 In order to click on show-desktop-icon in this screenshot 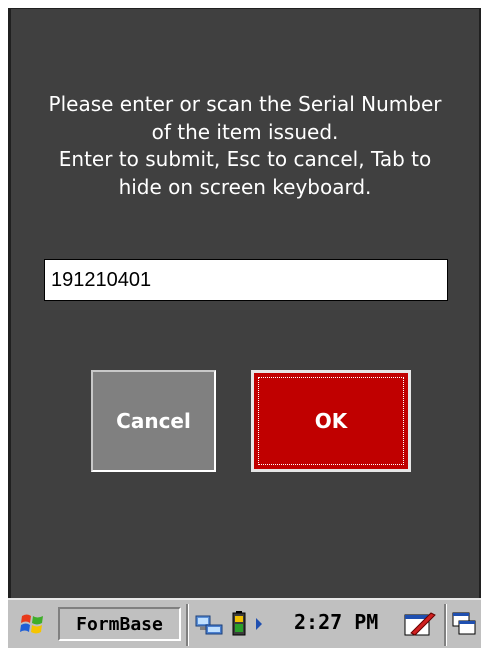, I will do `click(464, 624)`.